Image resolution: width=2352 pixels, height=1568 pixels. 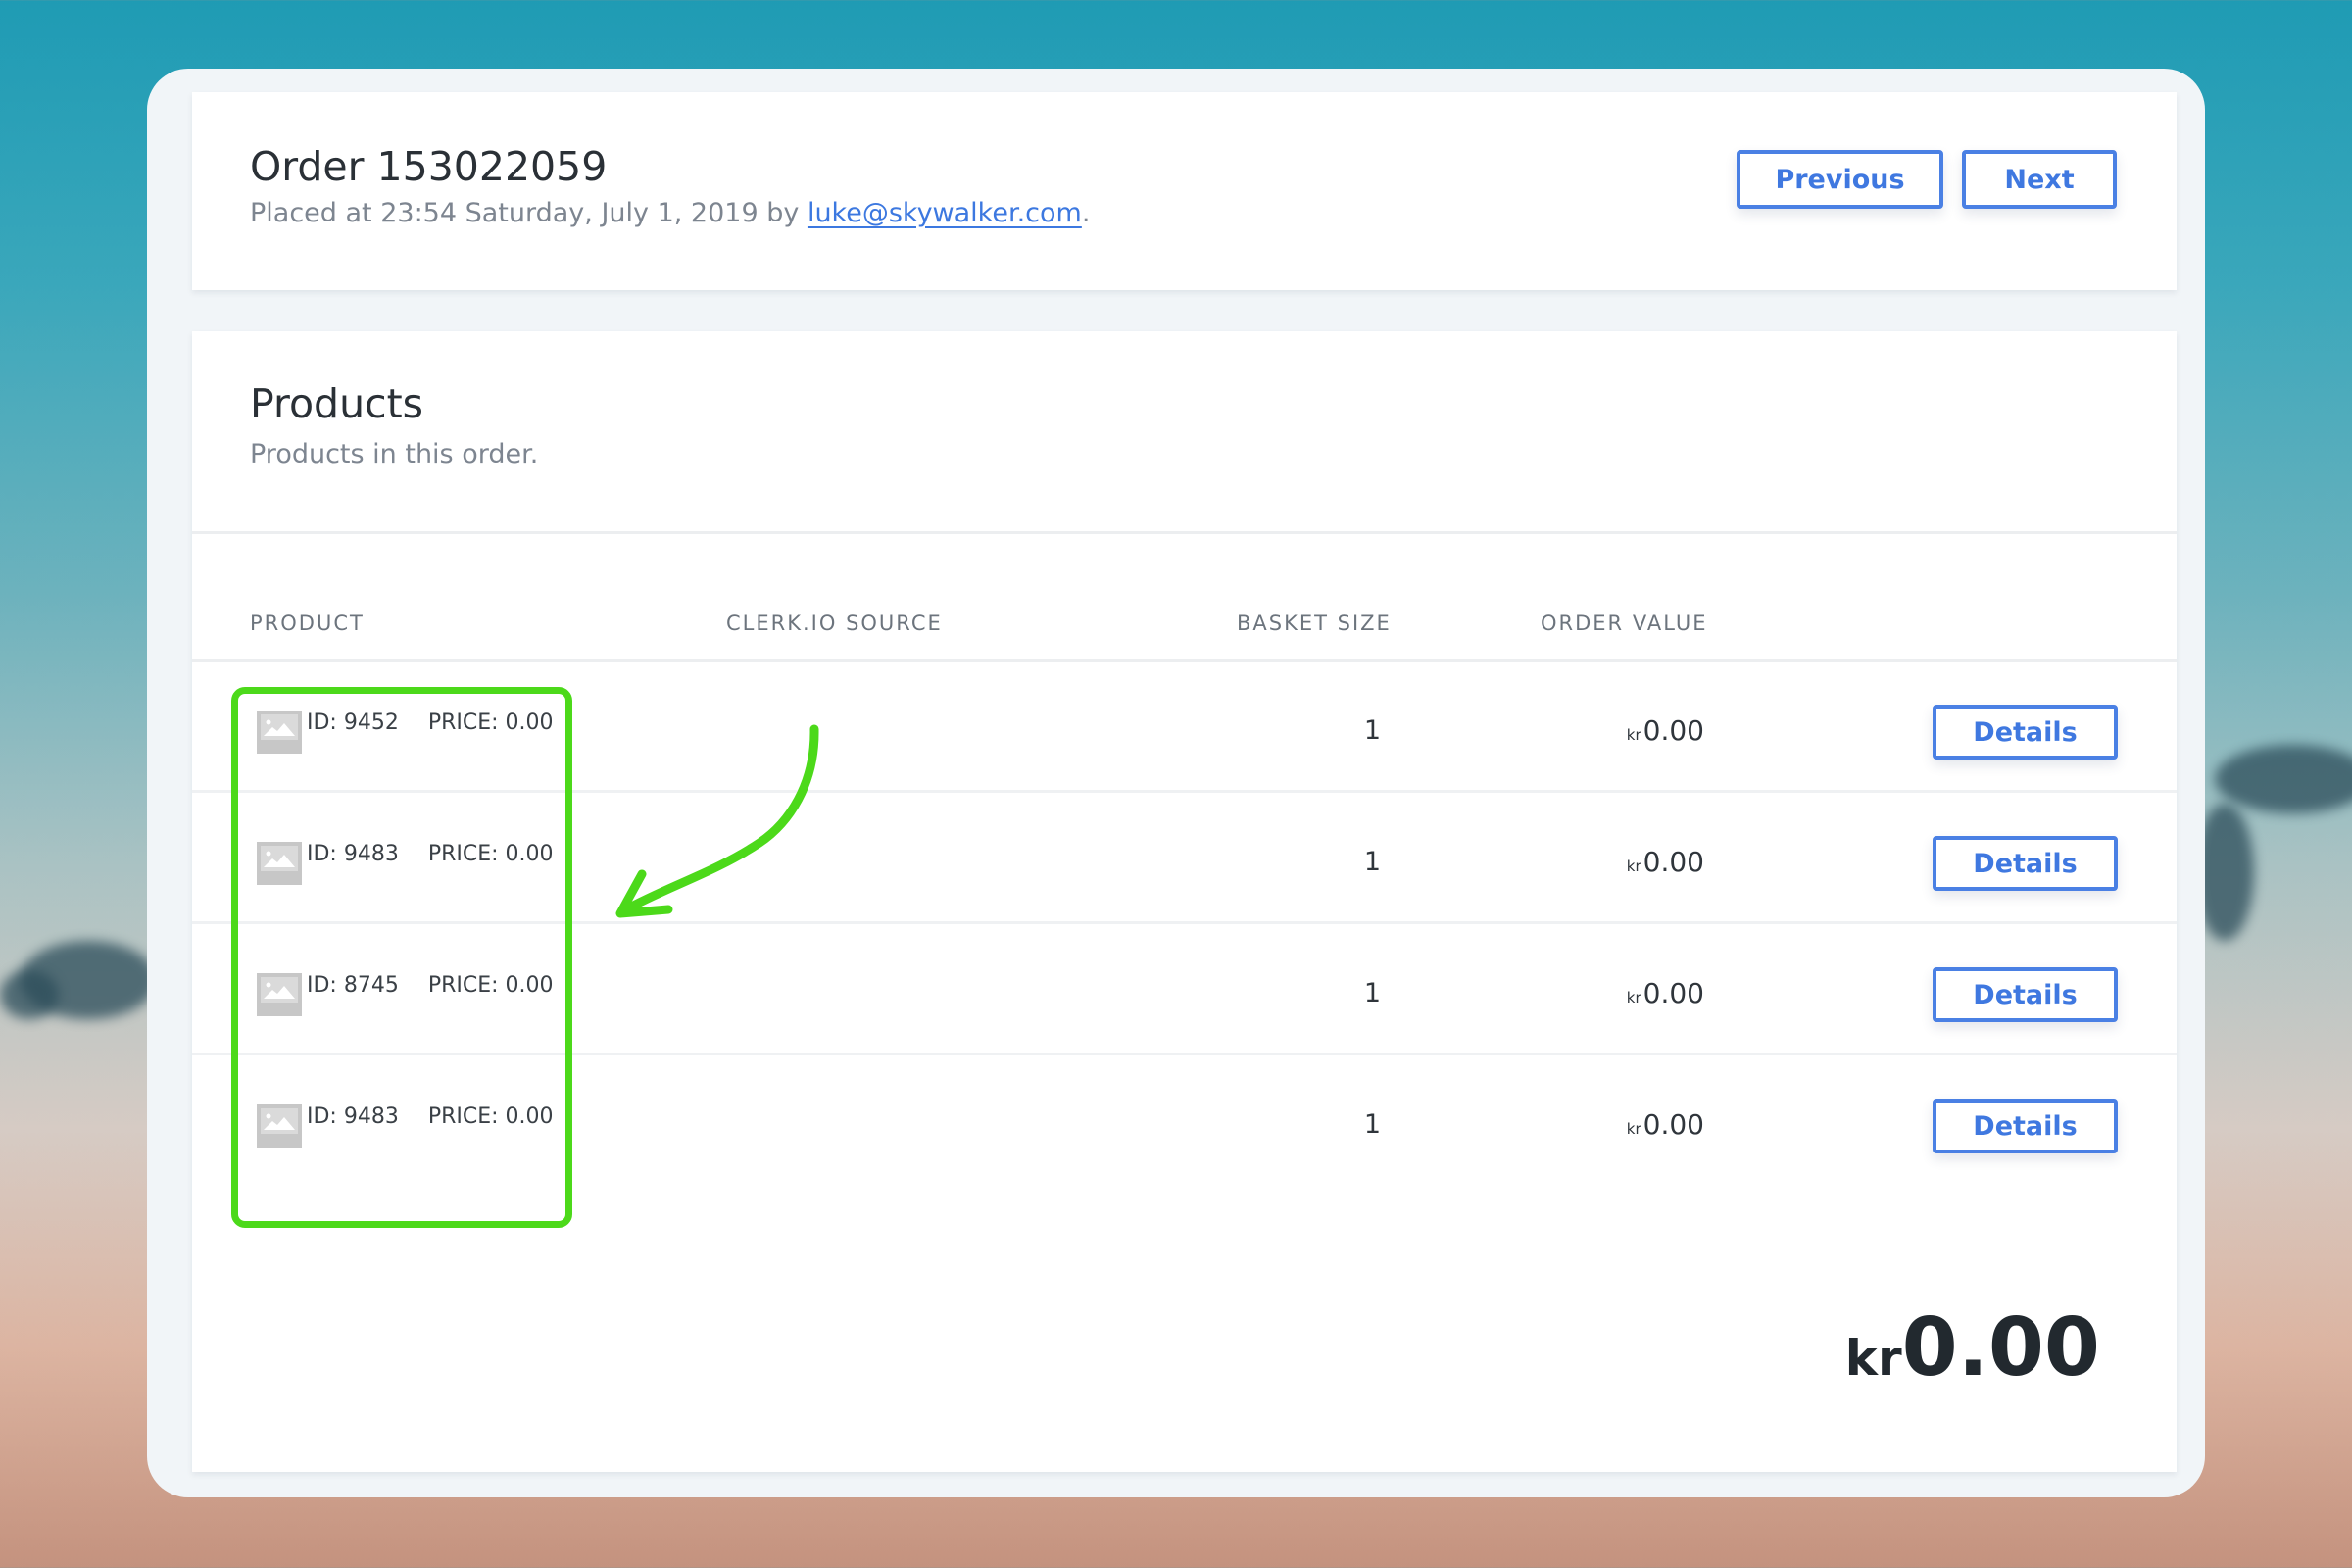 I want to click on divider, so click(x=1184, y=532).